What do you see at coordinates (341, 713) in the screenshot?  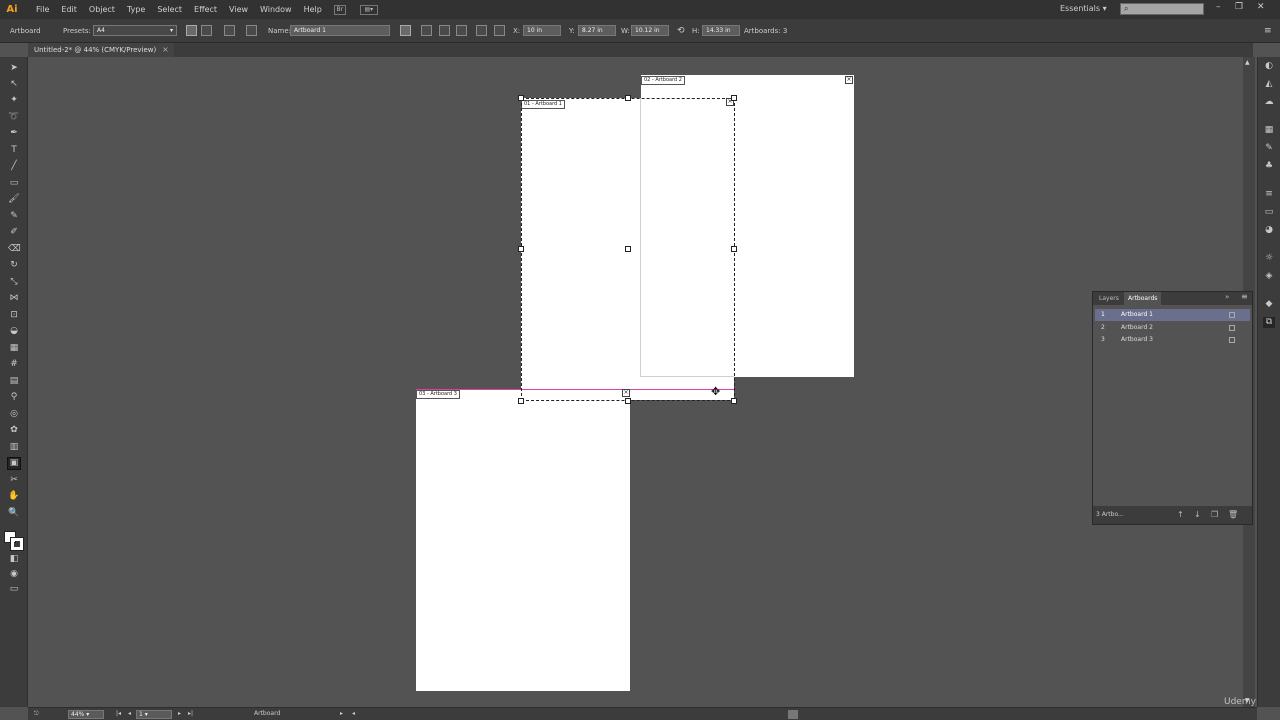 I see `status-menu-icon: ▸` at bounding box center [341, 713].